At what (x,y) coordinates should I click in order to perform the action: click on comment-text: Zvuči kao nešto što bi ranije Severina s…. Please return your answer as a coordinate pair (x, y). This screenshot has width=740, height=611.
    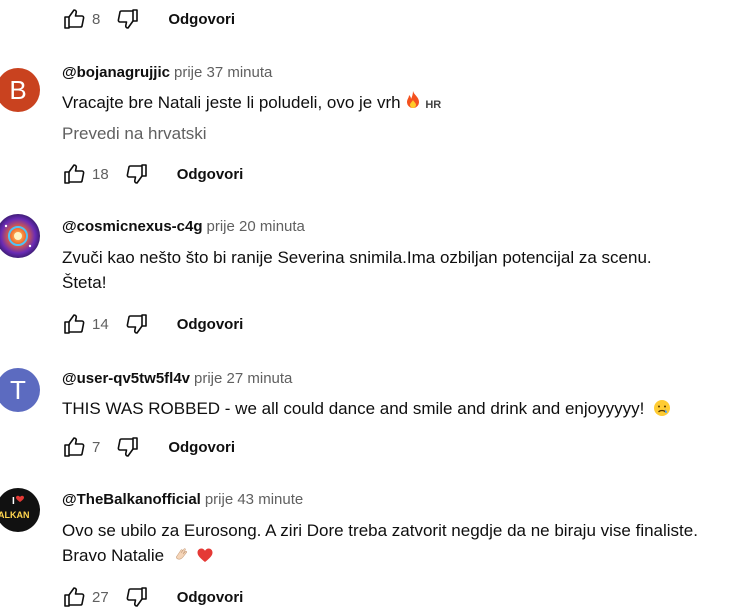
    Looking at the image, I should click on (401, 270).